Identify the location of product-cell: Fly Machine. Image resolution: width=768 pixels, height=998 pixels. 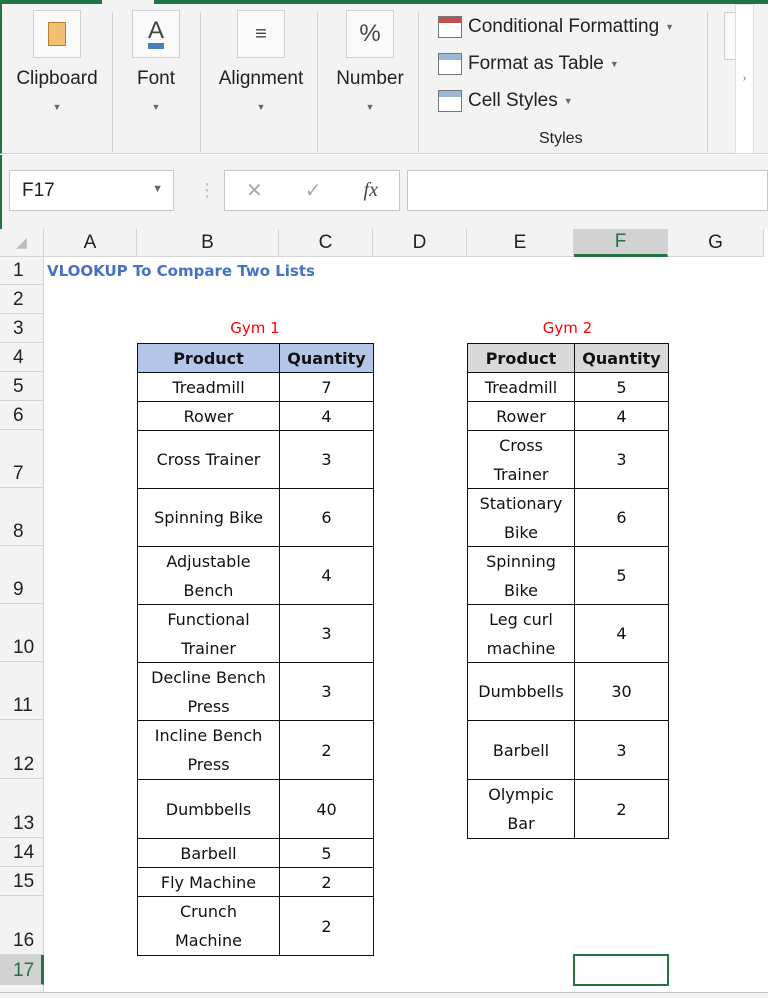
(208, 882).